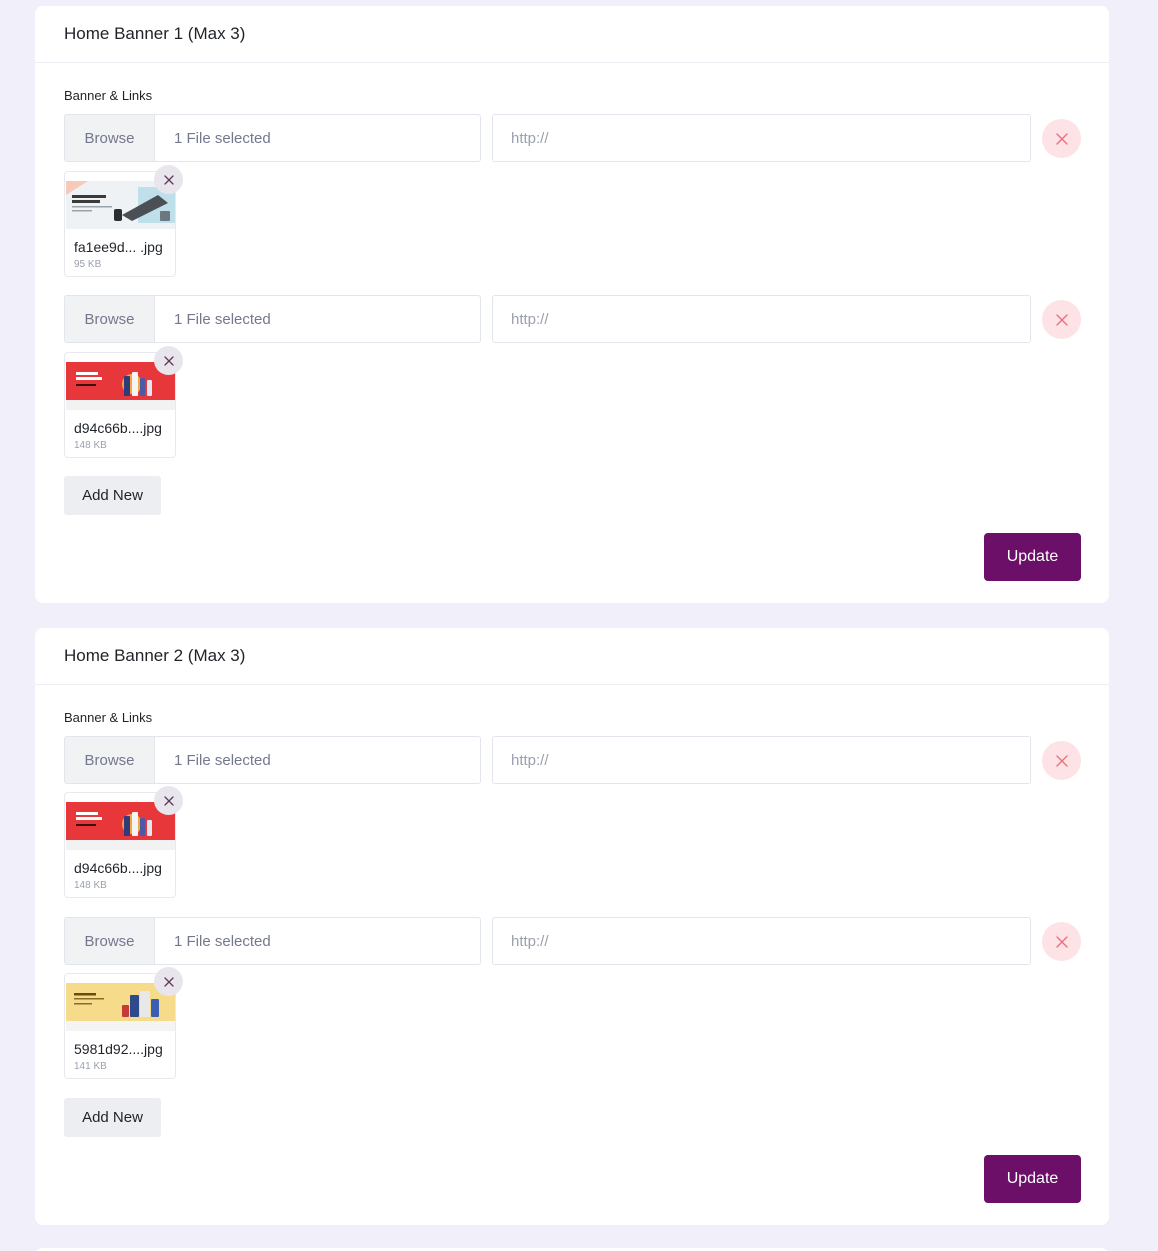 The height and width of the screenshot is (1251, 1158). What do you see at coordinates (123, 221) in the screenshot?
I see `file-preview: fa1ee9d... .jpg 95 KB` at bounding box center [123, 221].